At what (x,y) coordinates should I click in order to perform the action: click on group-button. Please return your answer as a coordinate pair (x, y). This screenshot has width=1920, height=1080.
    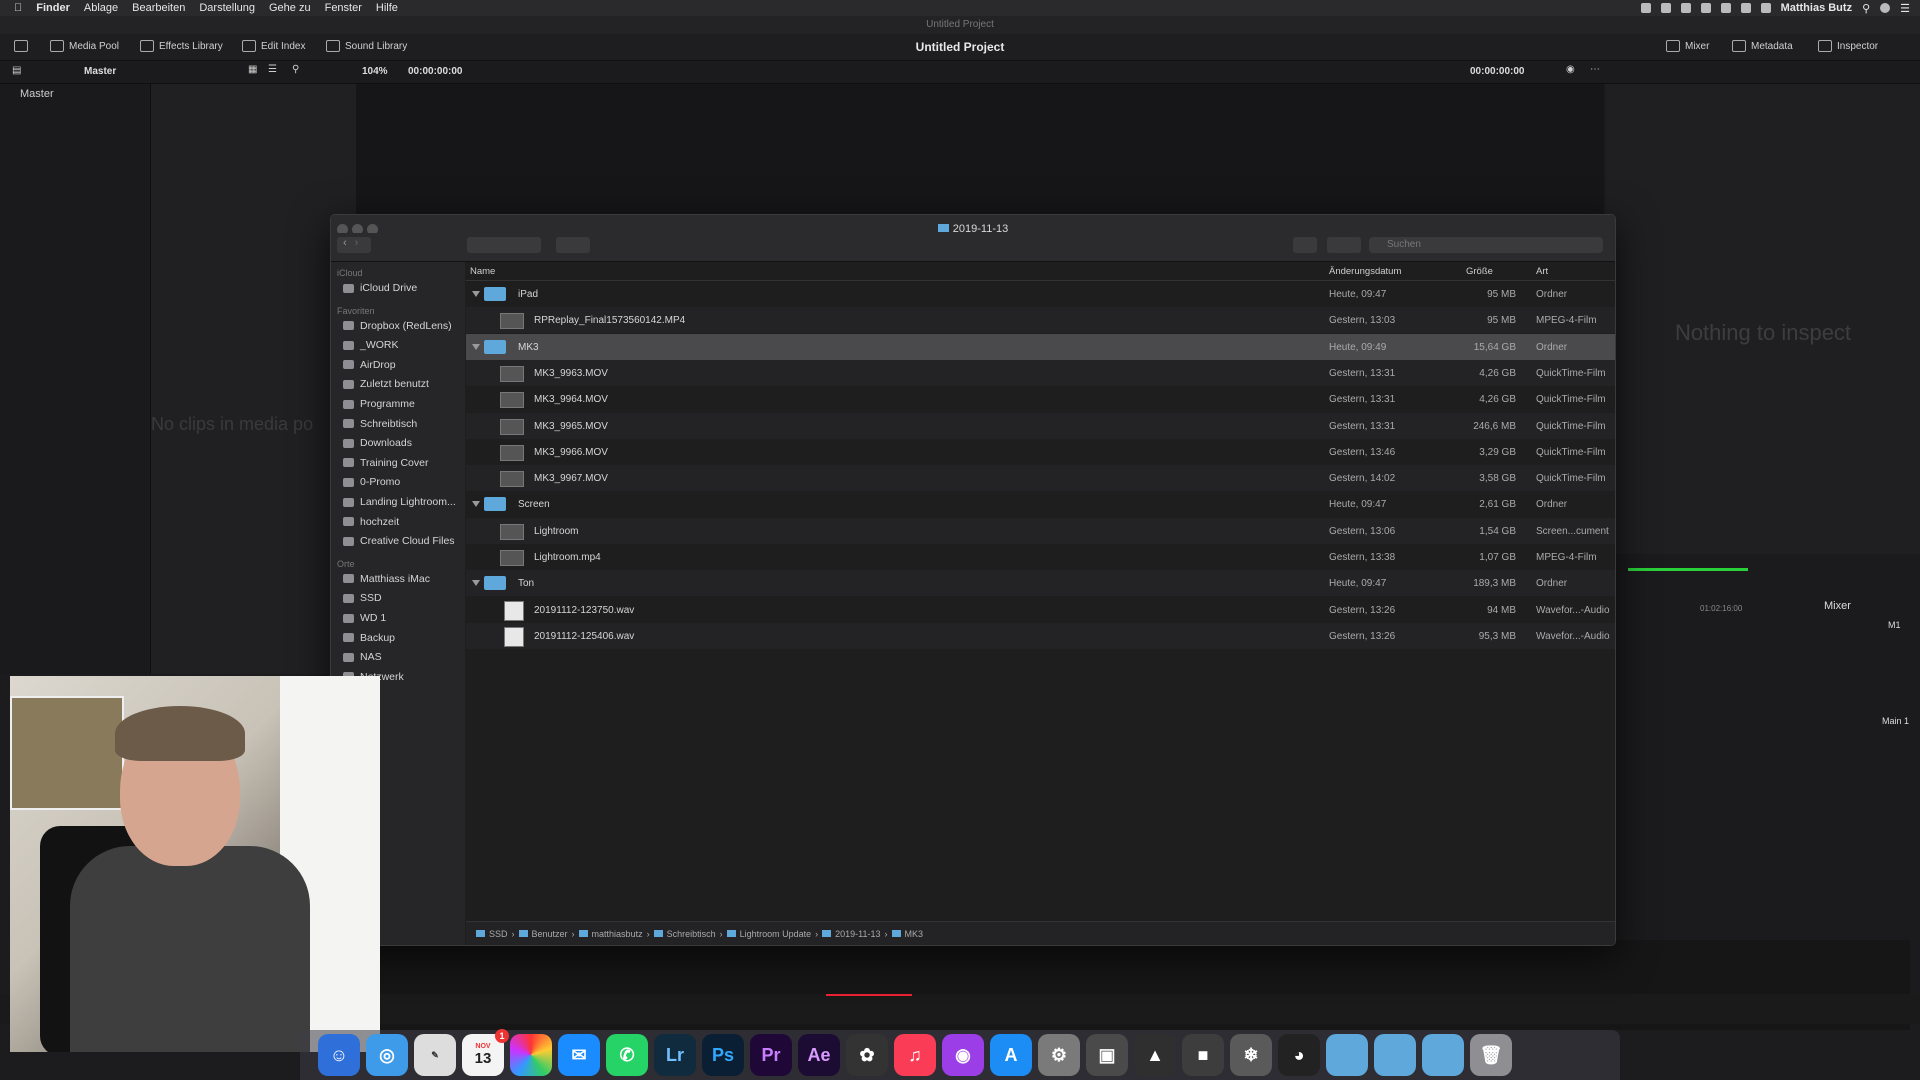
    Looking at the image, I should click on (573, 245).